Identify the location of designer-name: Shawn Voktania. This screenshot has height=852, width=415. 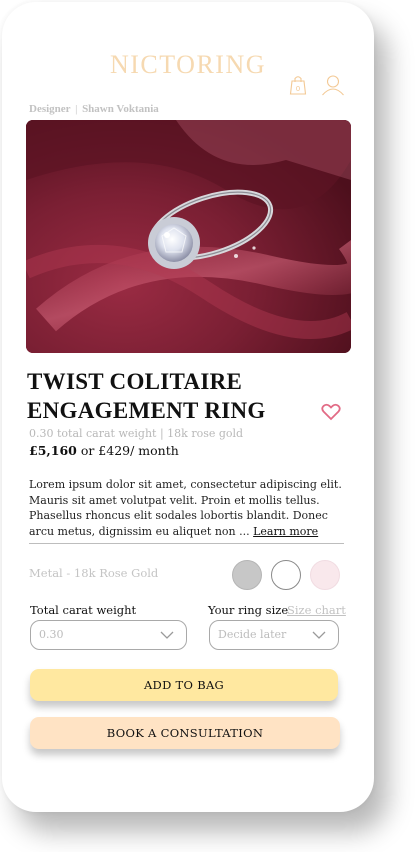
(120, 109).